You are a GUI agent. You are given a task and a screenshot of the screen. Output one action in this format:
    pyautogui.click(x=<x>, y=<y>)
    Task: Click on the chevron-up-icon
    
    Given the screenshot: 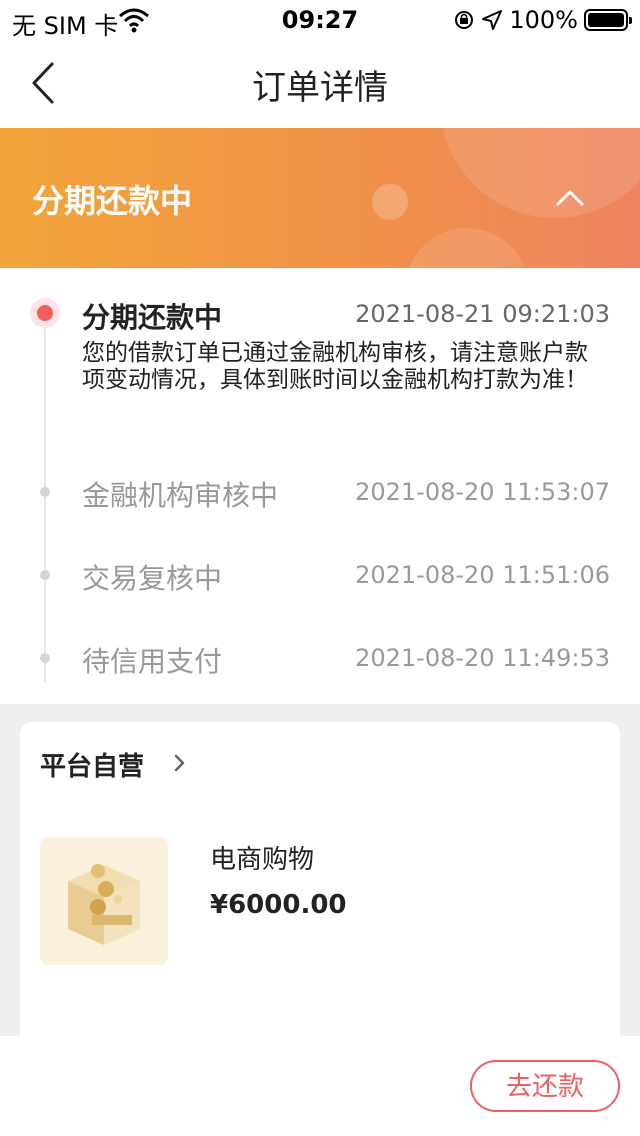 What is the action you would take?
    pyautogui.click(x=570, y=198)
    